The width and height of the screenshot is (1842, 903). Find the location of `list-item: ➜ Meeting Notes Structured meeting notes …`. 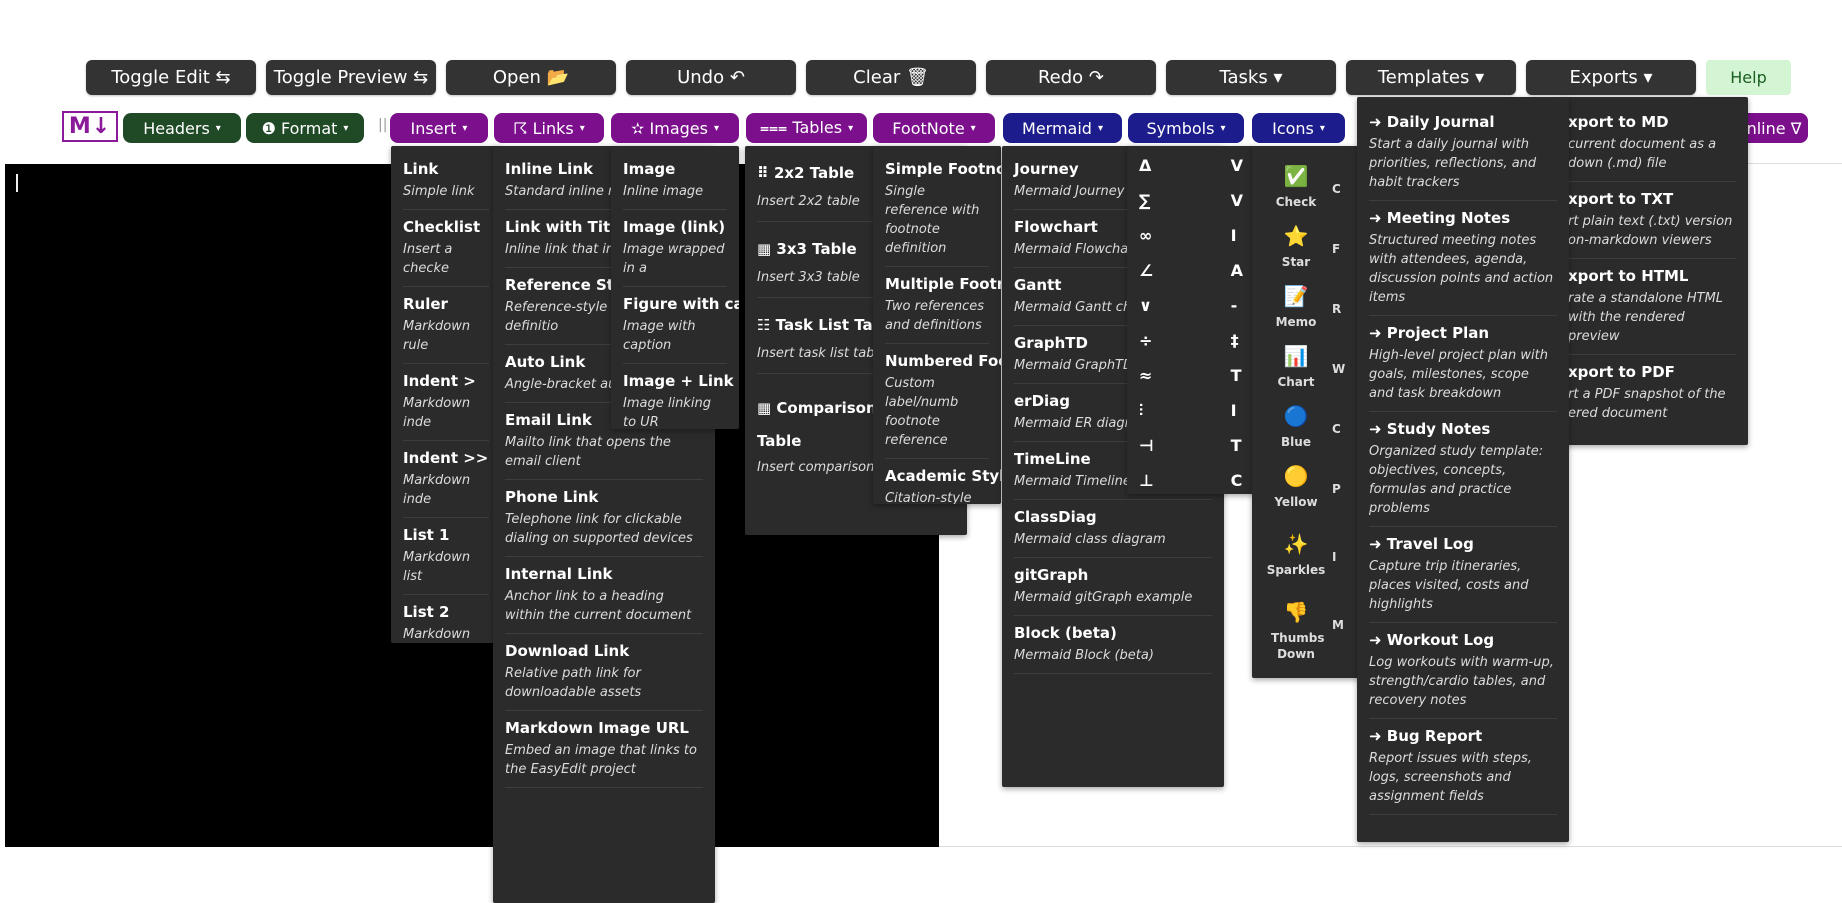

list-item: ➜ Meeting Notes Structured meeting notes … is located at coordinates (1463, 258).